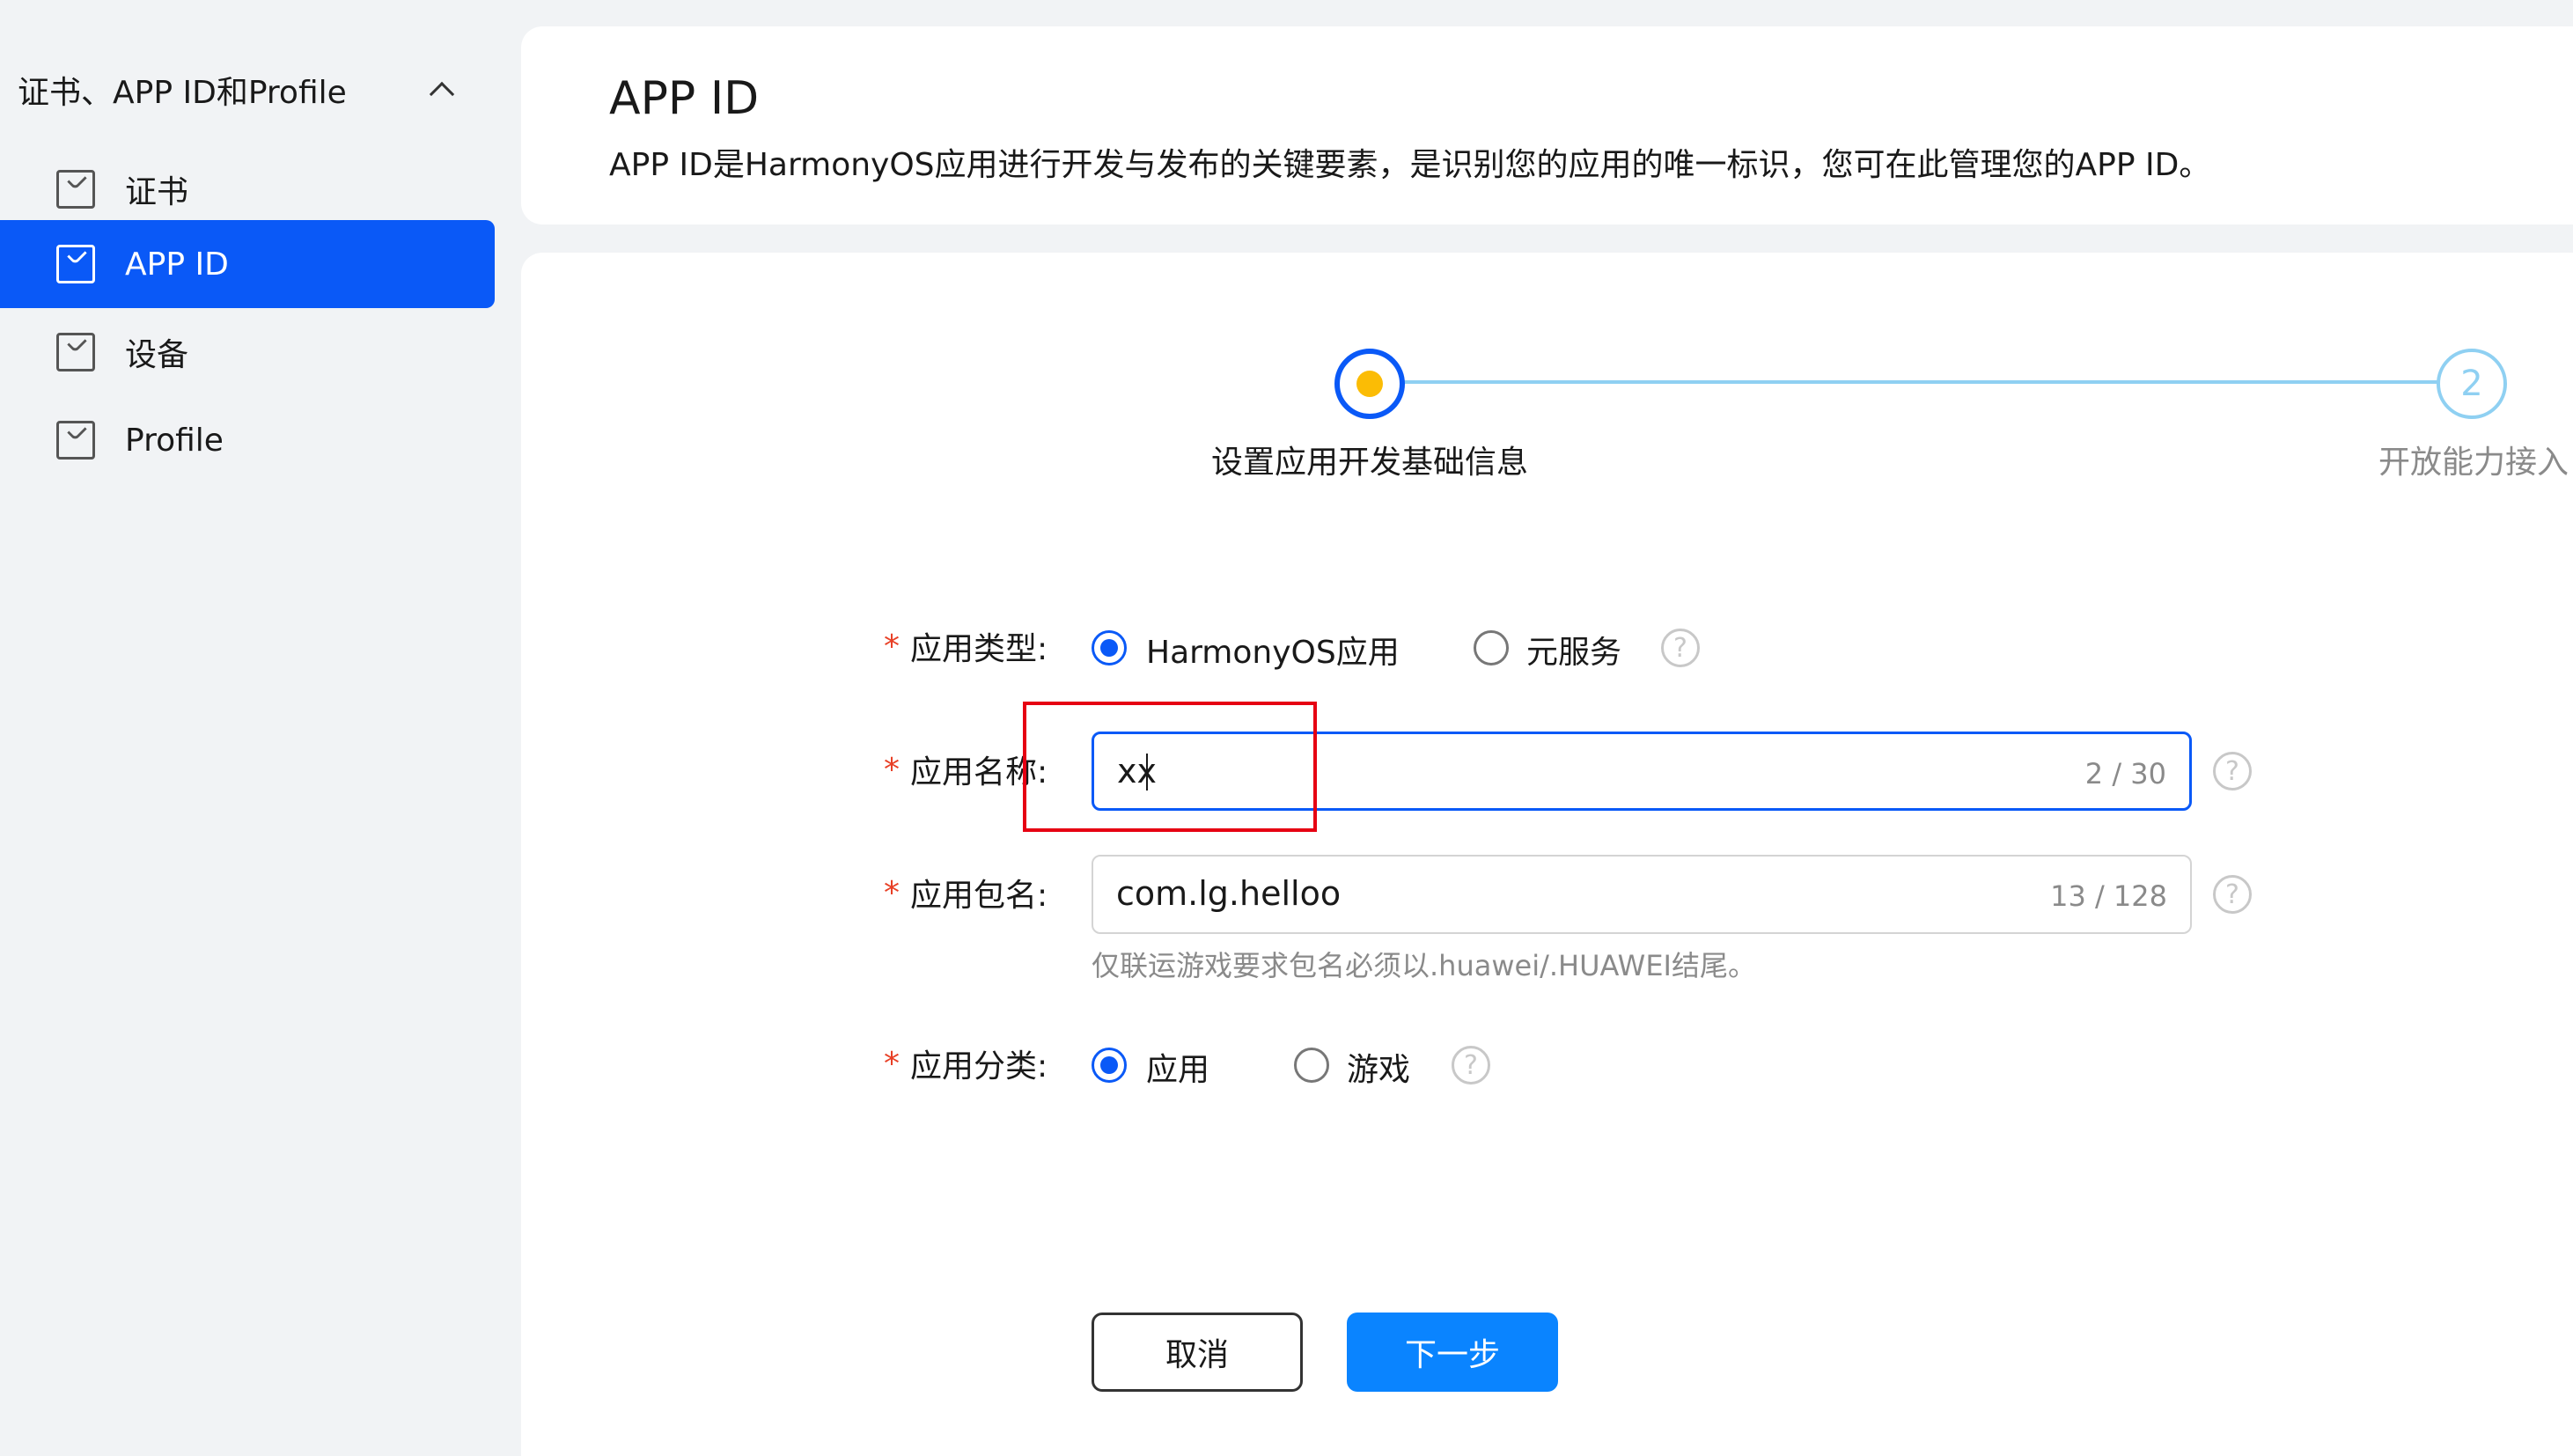 The height and width of the screenshot is (1456, 2573). What do you see at coordinates (1492, 648) in the screenshot?
I see `app-type-atomic-service-radio` at bounding box center [1492, 648].